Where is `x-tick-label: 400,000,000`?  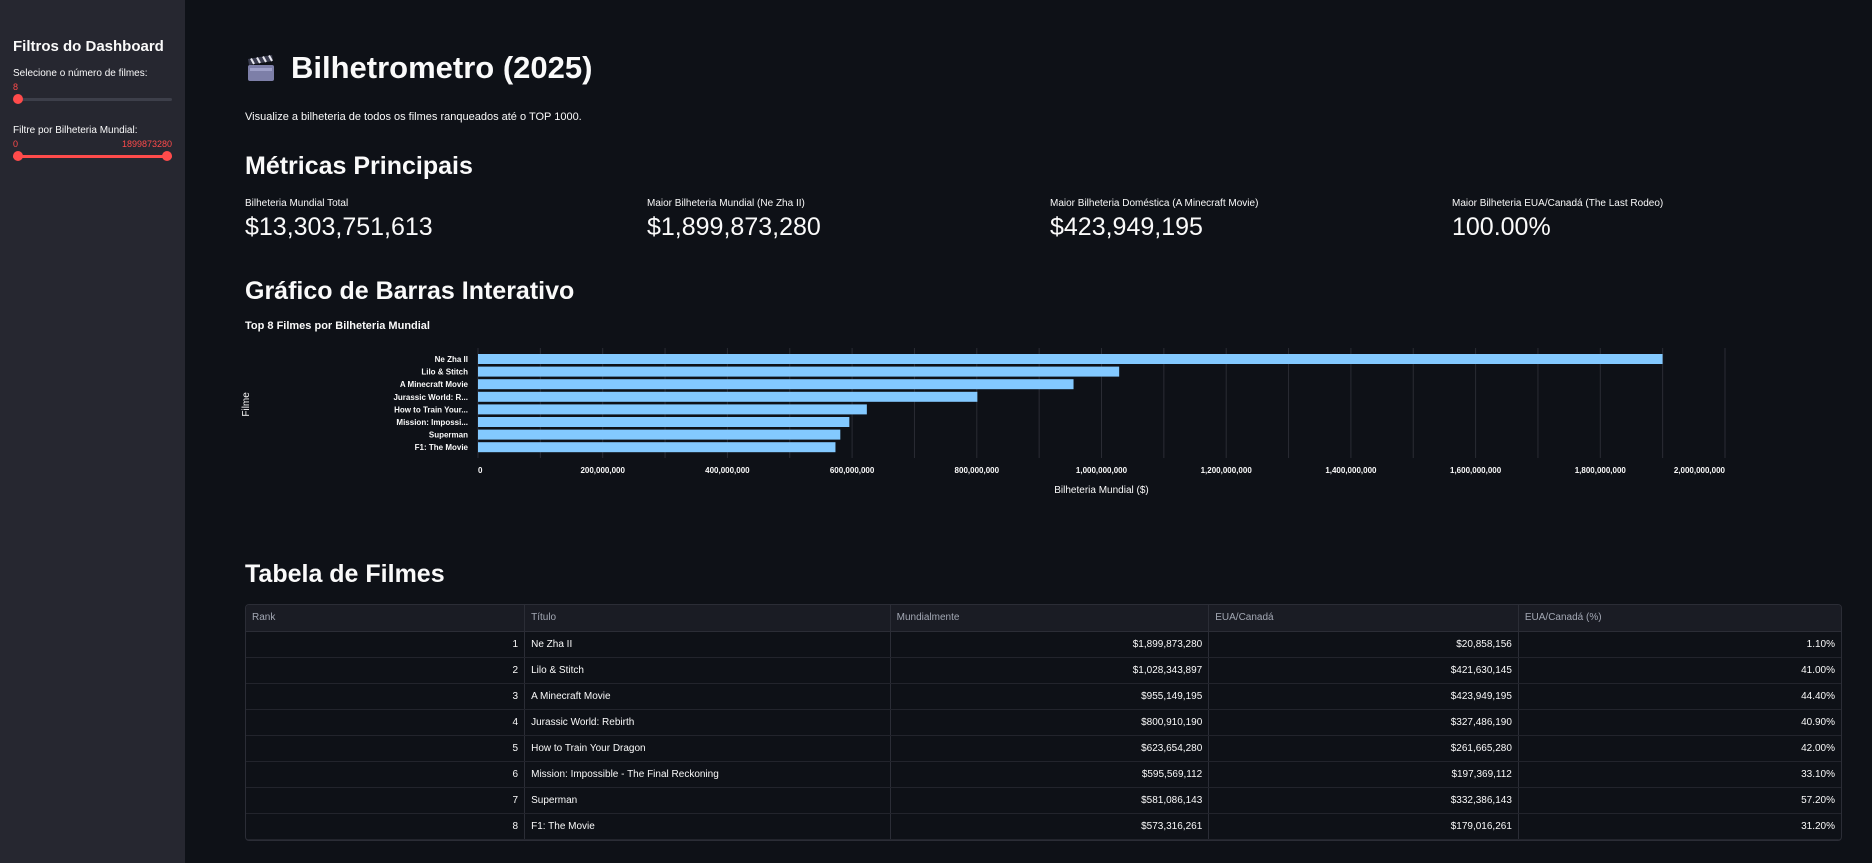 x-tick-label: 400,000,000 is located at coordinates (727, 470).